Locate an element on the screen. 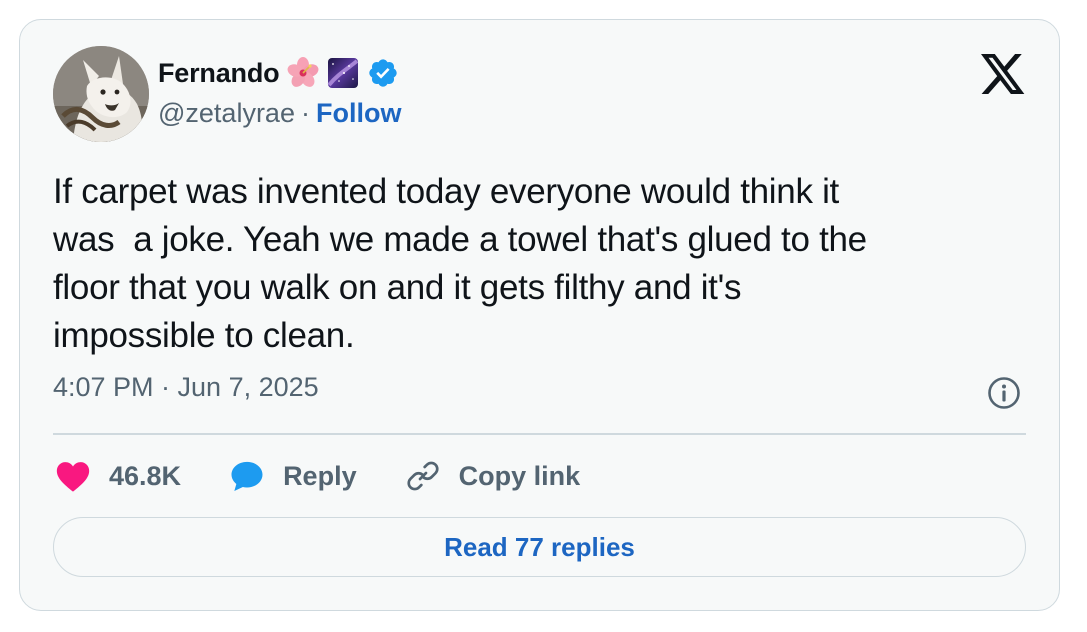 Image resolution: width=1087 pixels, height=632 pixels. author-handle: @zetalyrae is located at coordinates (226, 113).